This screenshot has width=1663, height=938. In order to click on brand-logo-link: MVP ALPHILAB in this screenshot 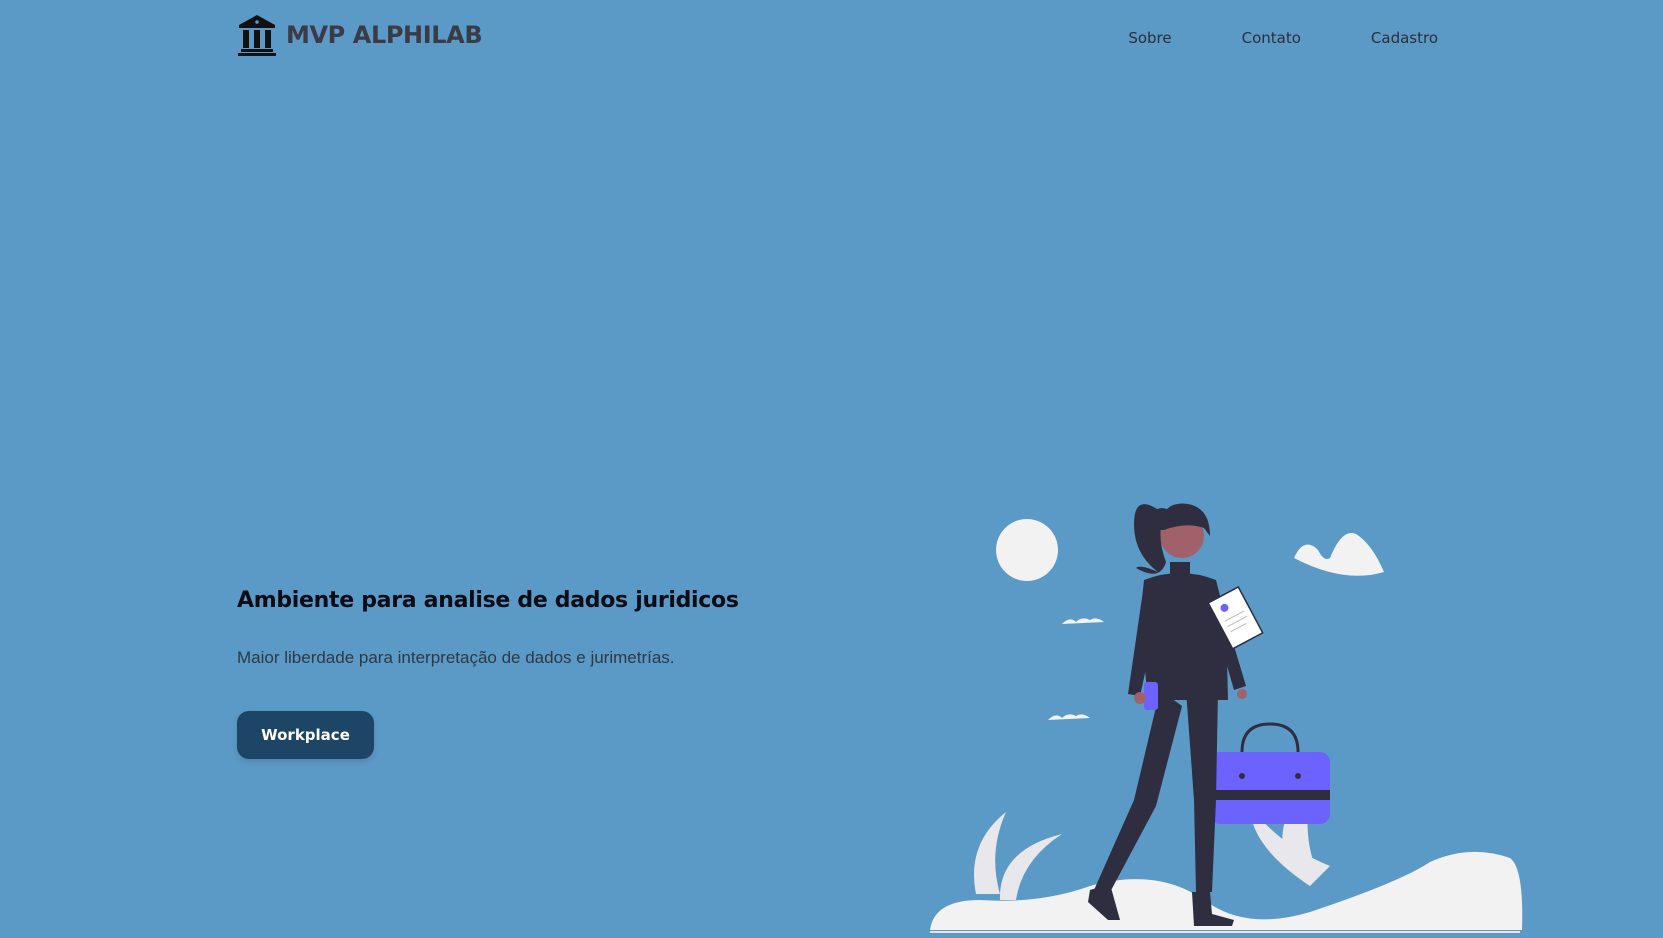, I will do `click(360, 35)`.